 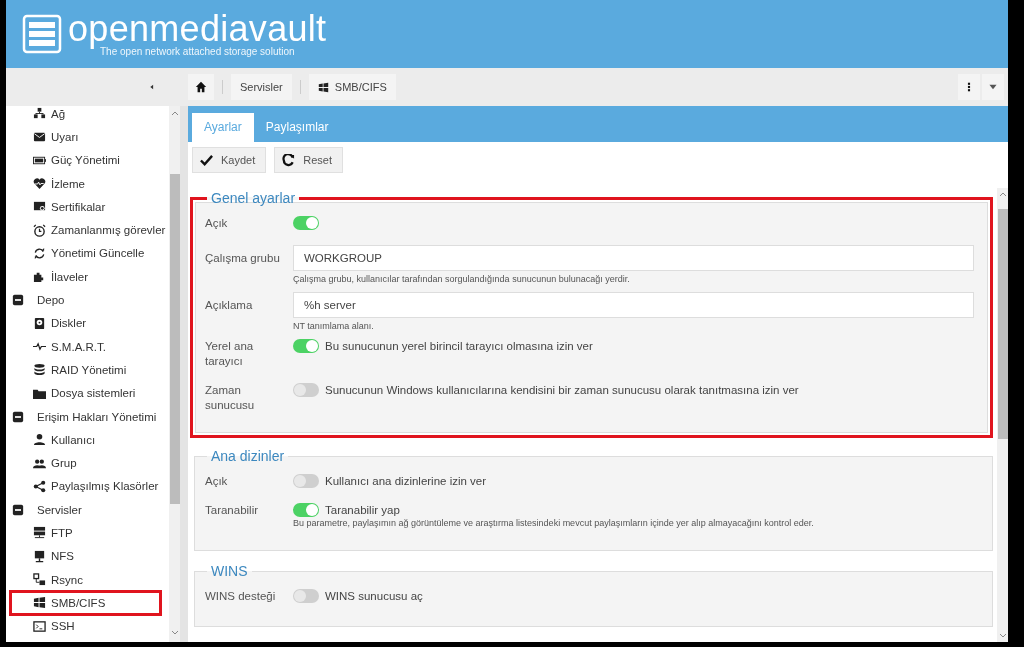 What do you see at coordinates (87, 579) in the screenshot?
I see `sidebar-item: Rsync` at bounding box center [87, 579].